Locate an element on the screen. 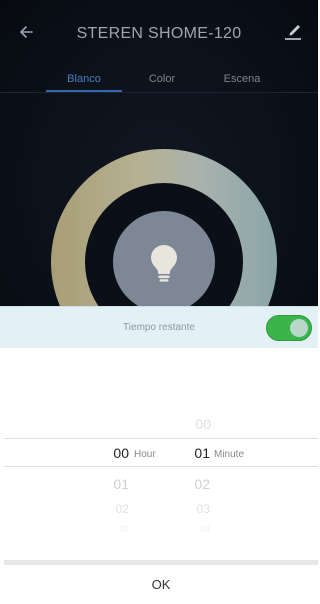  tab-escena: Escena is located at coordinates (242, 79).